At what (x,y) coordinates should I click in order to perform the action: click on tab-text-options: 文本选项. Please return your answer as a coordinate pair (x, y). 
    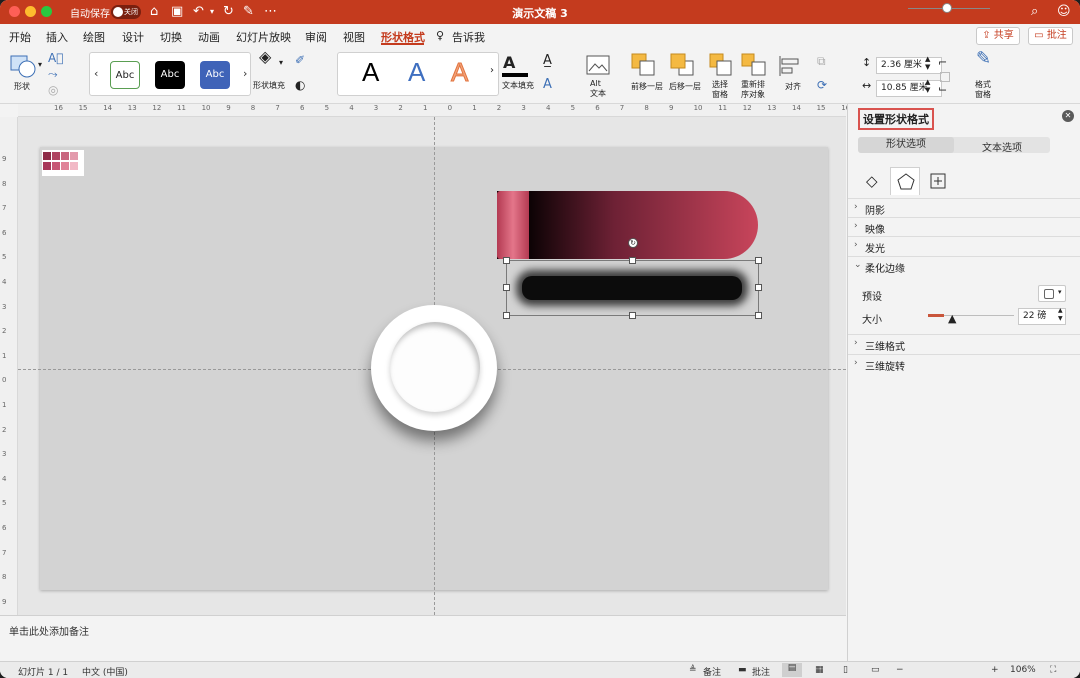
    Looking at the image, I should click on (1002, 146).